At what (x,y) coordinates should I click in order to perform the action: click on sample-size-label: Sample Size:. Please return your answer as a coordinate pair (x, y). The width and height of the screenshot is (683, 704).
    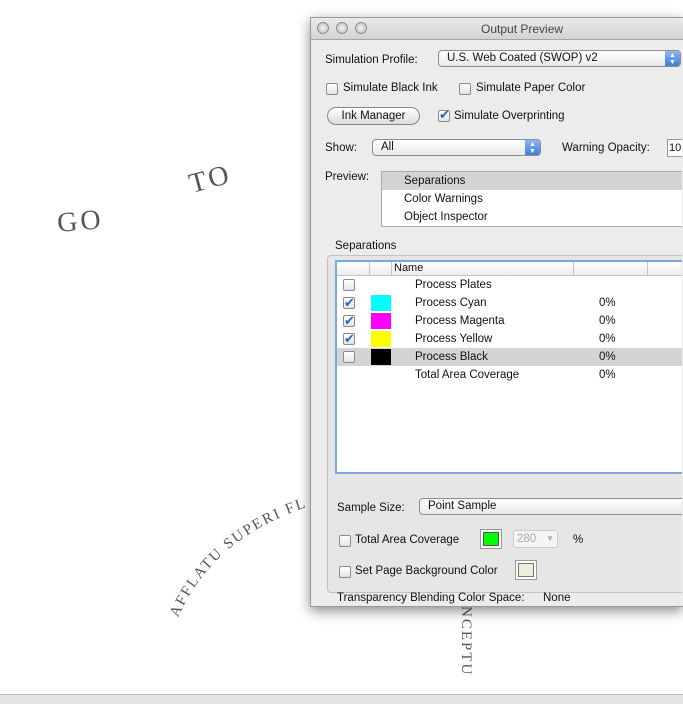
    Looking at the image, I should click on (371, 508).